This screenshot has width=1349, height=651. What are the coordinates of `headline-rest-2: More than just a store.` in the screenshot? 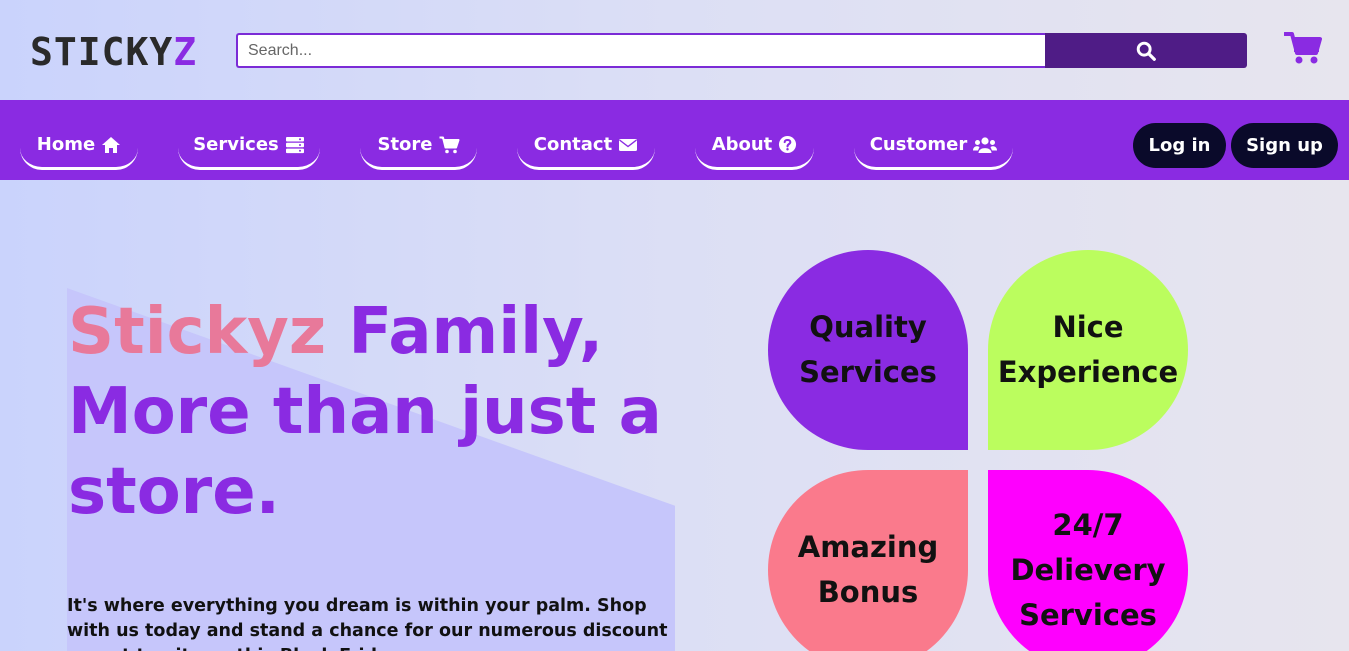 It's located at (365, 452).